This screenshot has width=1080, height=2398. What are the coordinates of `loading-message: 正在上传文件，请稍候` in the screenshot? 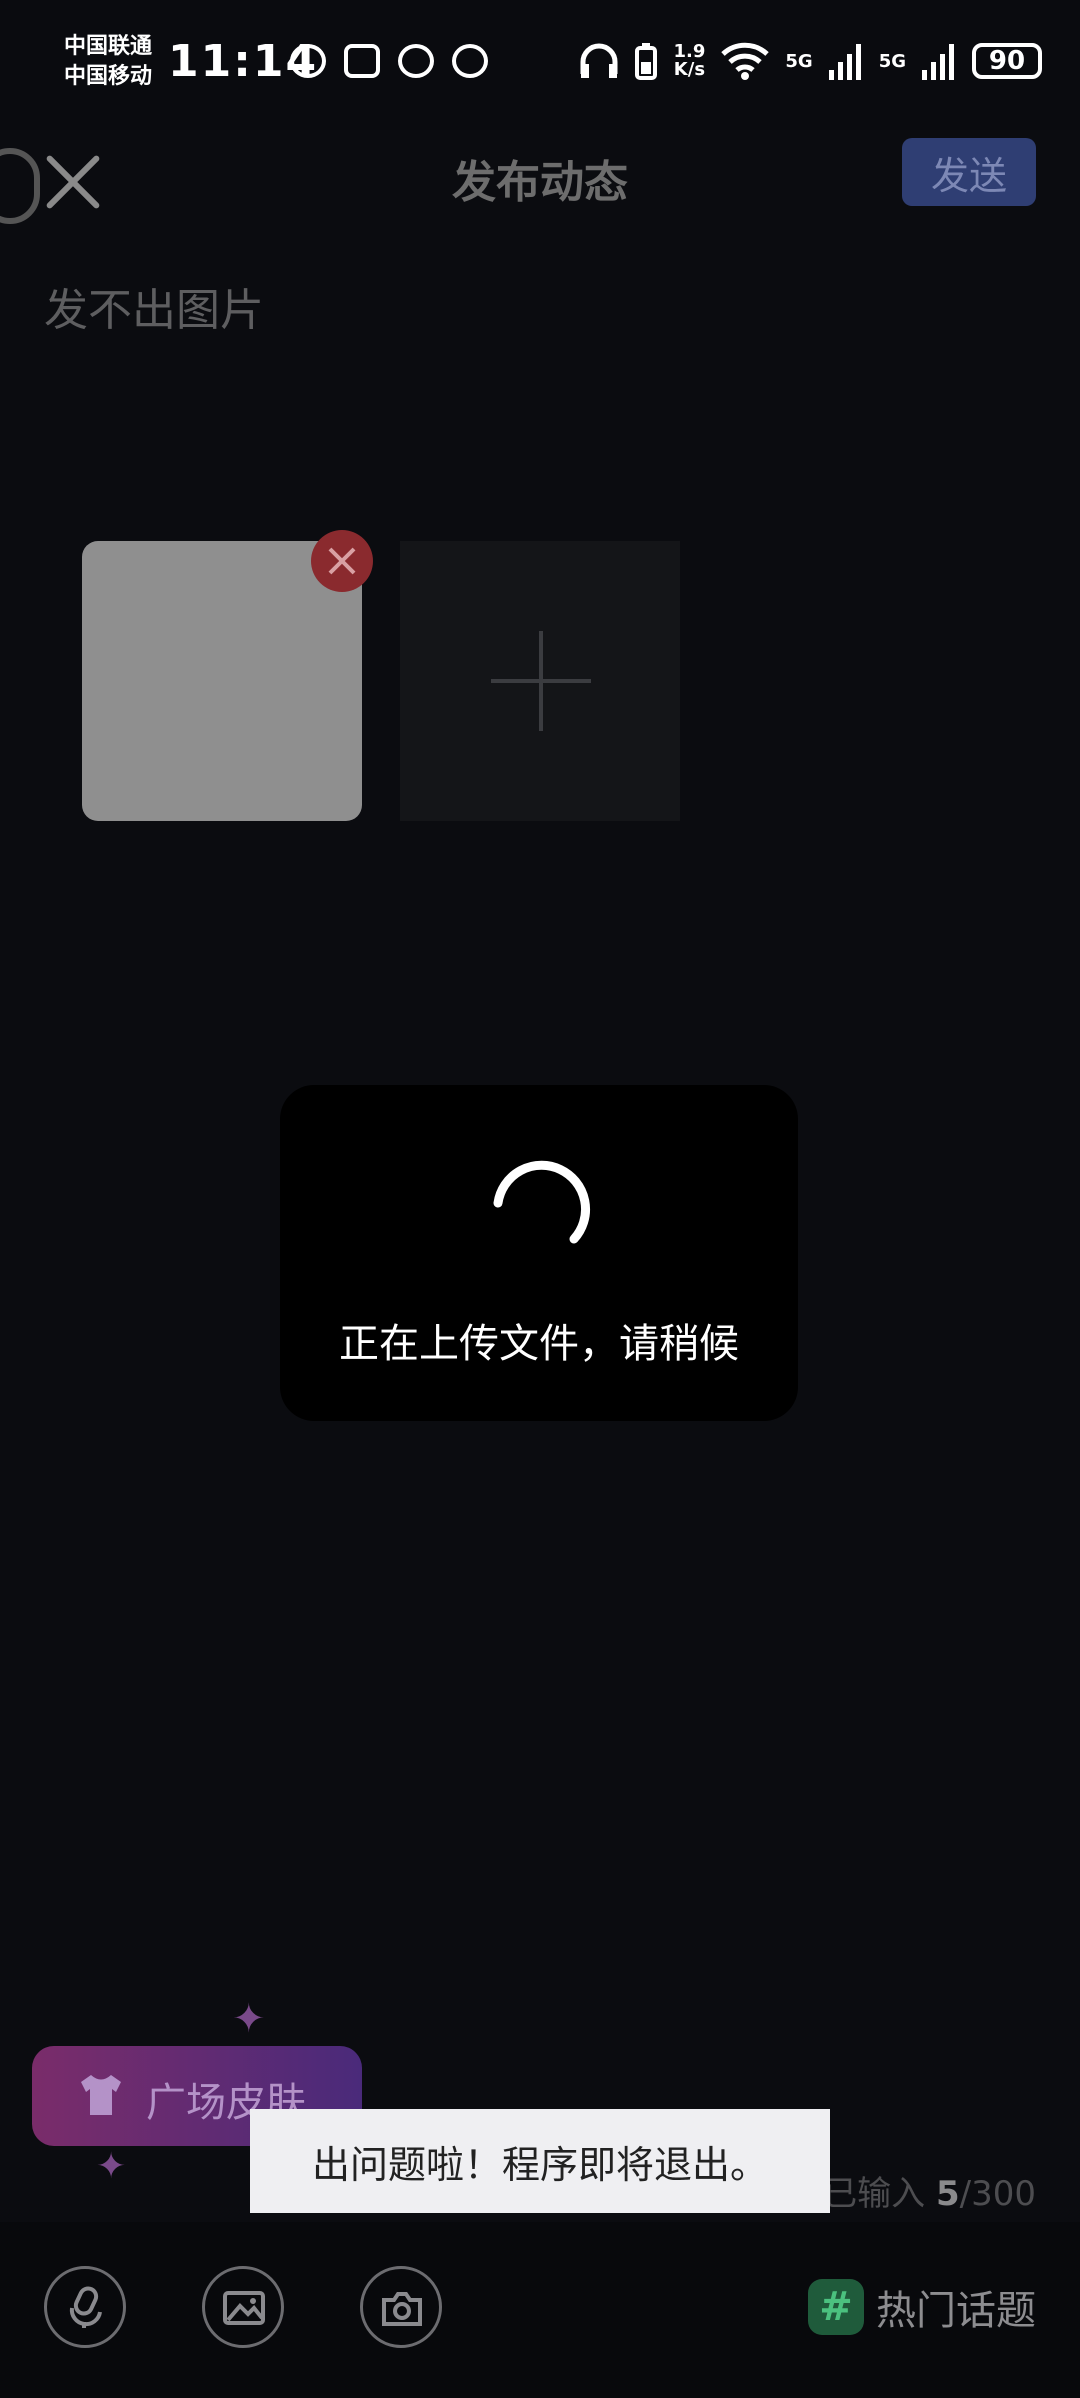 It's located at (539, 1344).